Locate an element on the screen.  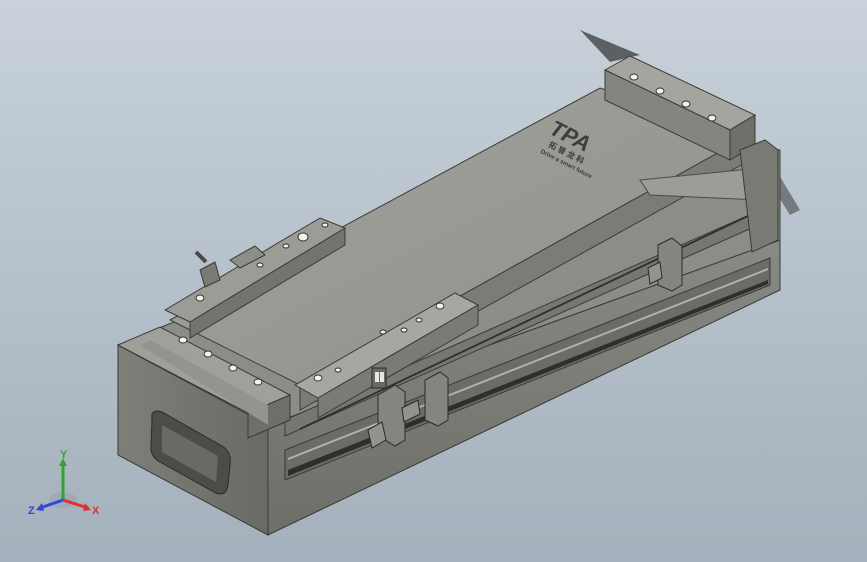
x-axis-label: X is located at coordinates (96, 511).